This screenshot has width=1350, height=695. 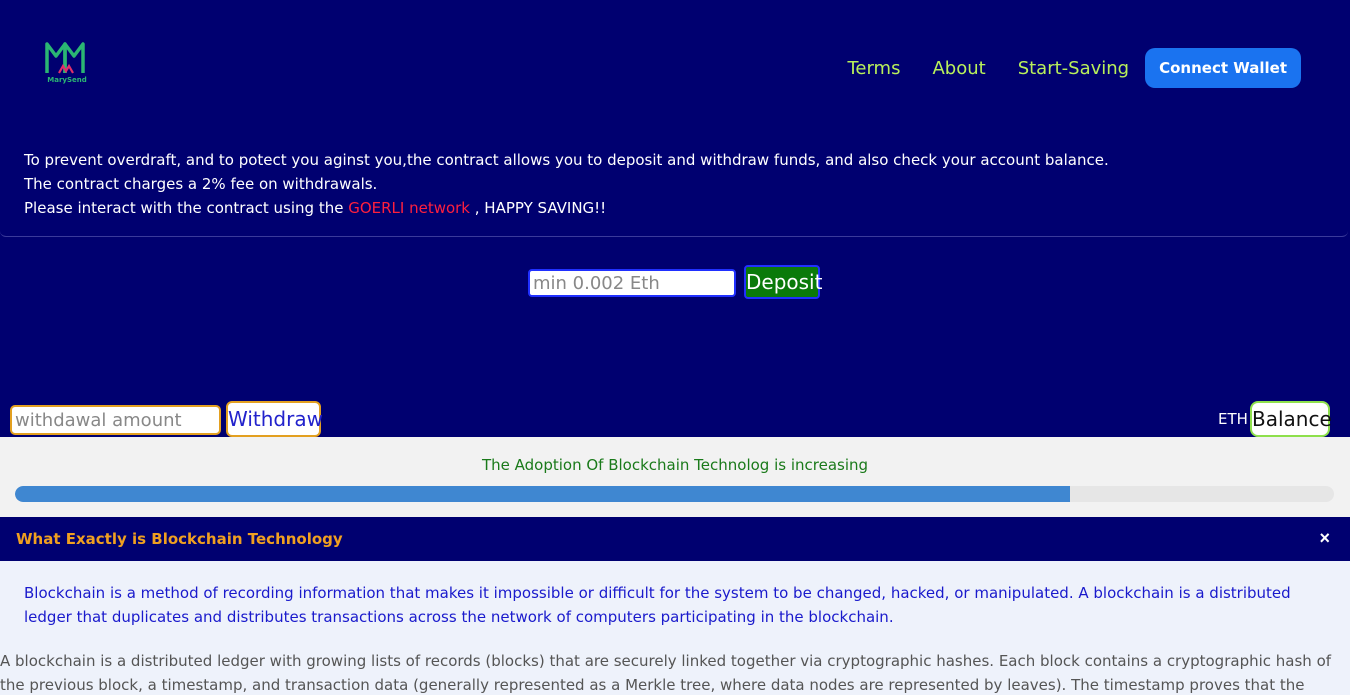 I want to click on nav-start-saving: Start-Saving, so click(x=1073, y=68).